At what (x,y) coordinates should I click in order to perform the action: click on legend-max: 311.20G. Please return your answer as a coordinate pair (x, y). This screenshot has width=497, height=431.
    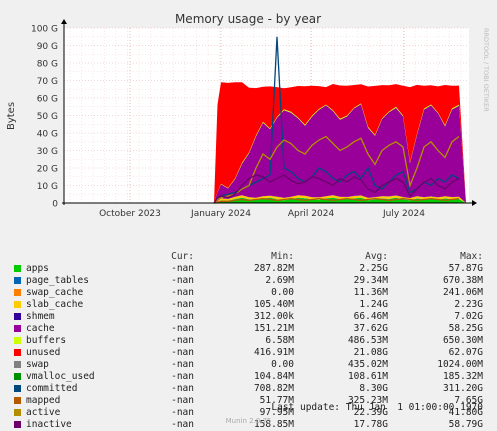
    Looking at the image, I should click on (462, 388).